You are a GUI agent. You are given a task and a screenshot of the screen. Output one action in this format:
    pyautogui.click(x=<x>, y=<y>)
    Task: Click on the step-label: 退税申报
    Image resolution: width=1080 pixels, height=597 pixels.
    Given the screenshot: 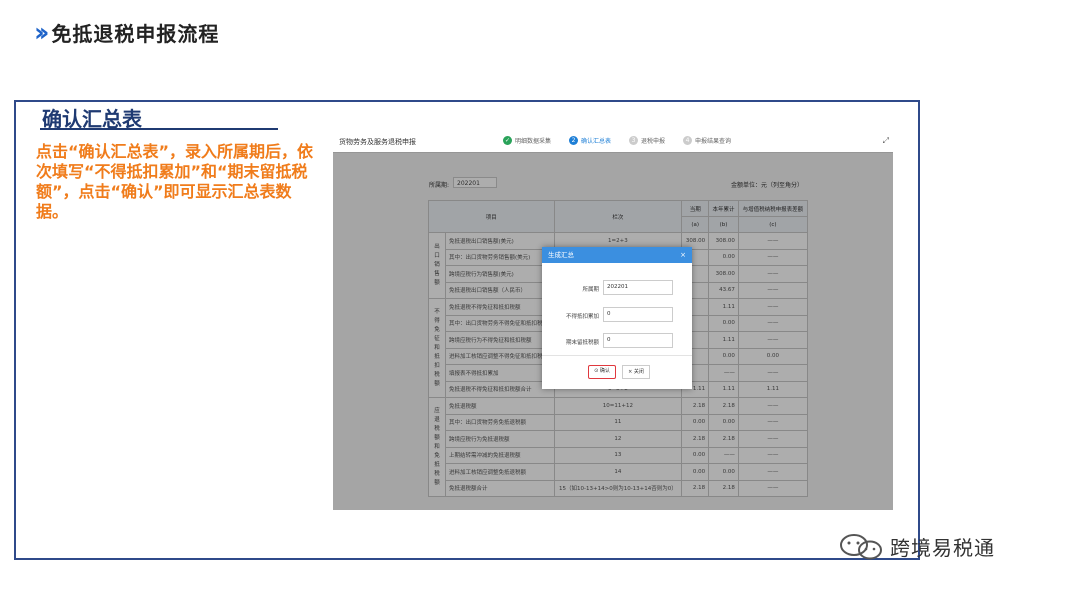 What is the action you would take?
    pyautogui.click(x=653, y=141)
    